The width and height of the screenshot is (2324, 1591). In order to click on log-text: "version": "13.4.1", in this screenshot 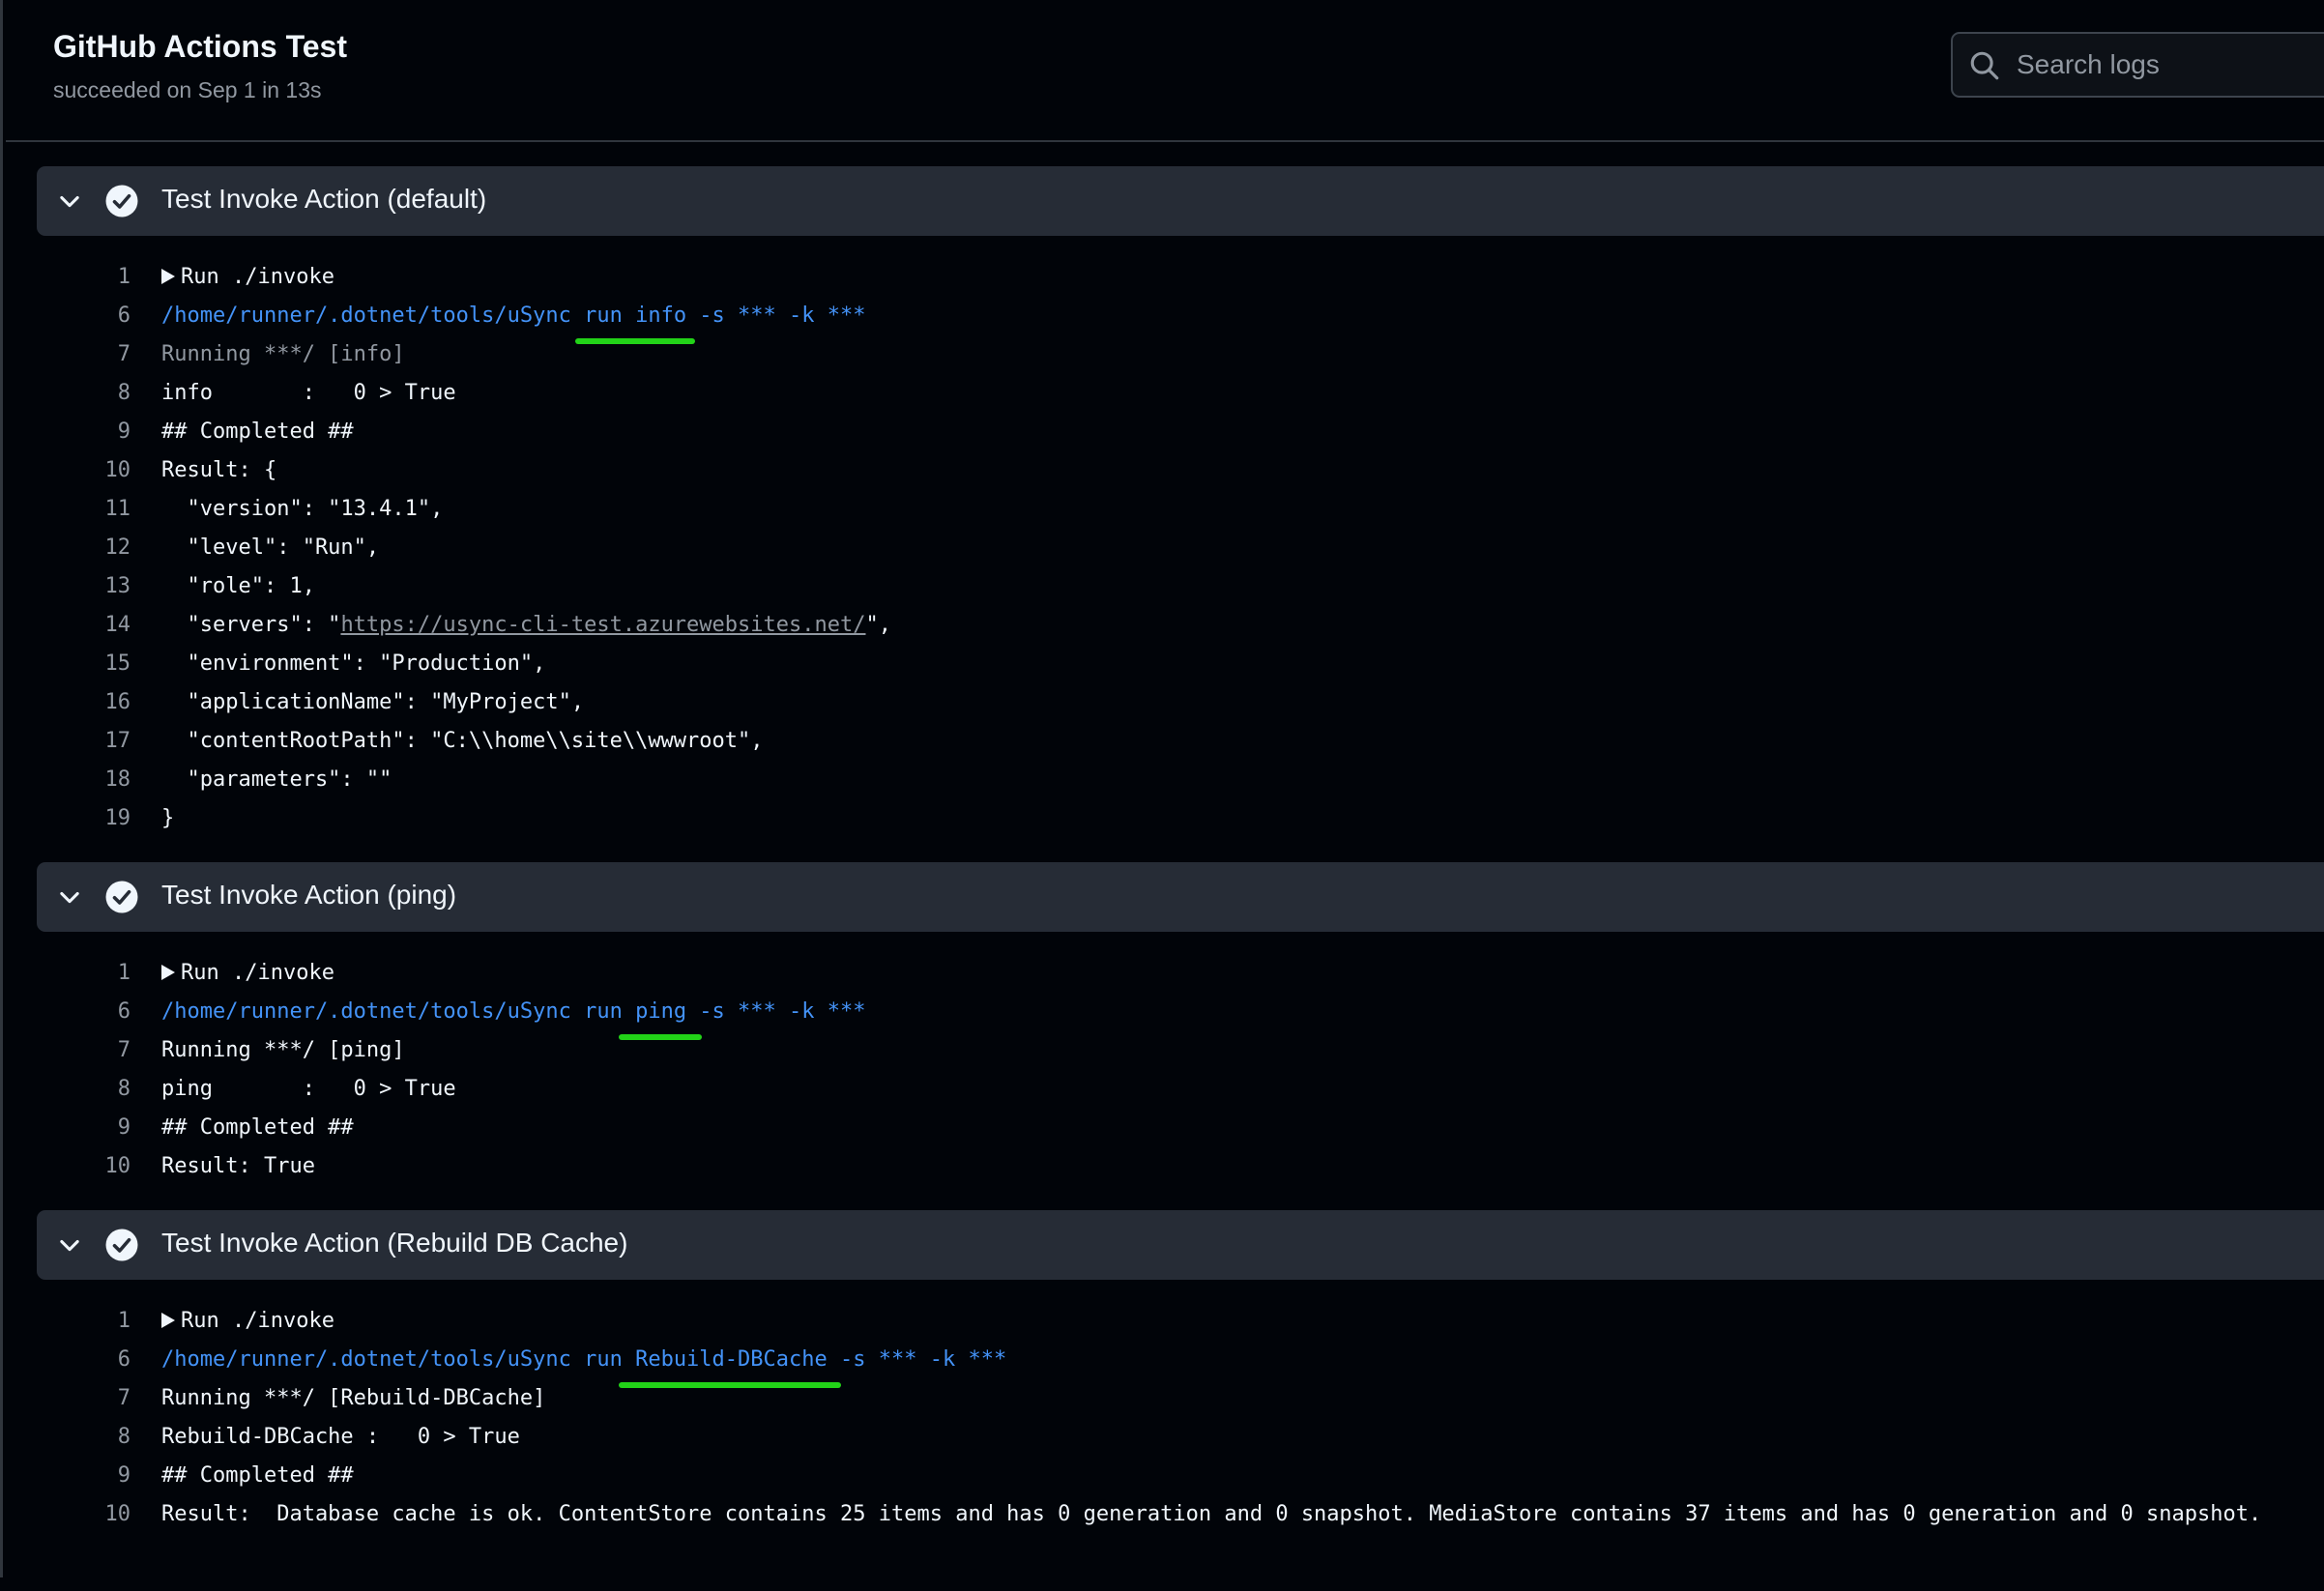, I will do `click(302, 509)`.